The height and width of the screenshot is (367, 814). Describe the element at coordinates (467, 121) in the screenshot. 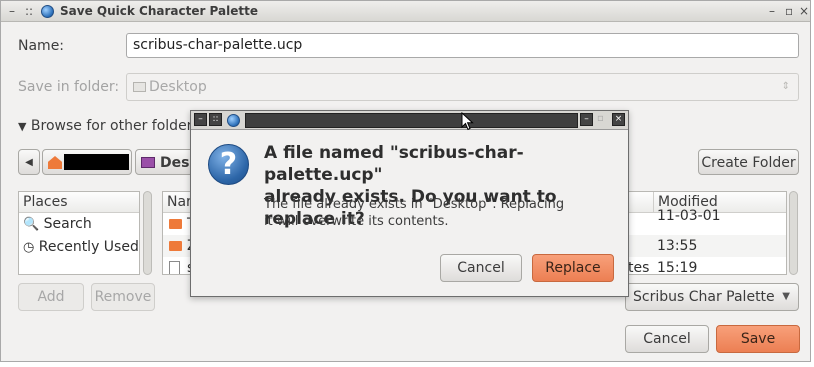

I see `mouse-cursor-icon` at that location.